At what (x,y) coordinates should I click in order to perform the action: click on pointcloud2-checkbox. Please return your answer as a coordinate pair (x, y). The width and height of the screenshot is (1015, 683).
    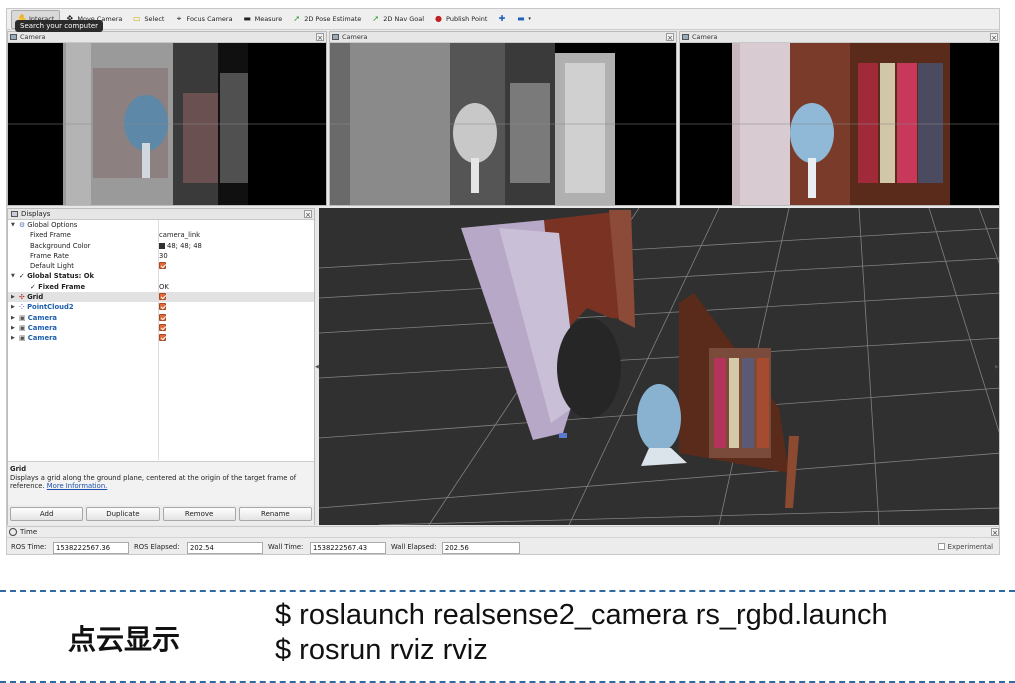
    Looking at the image, I should click on (162, 307).